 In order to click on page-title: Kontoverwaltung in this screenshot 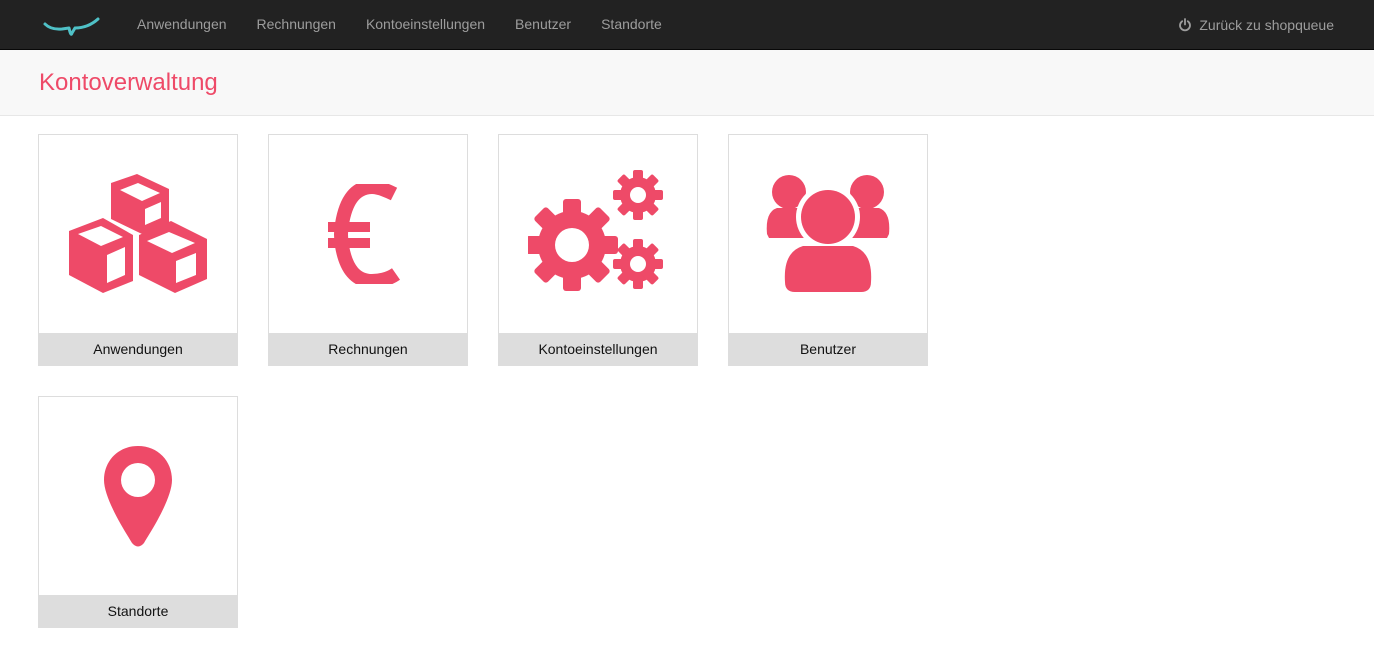, I will do `click(128, 82)`.